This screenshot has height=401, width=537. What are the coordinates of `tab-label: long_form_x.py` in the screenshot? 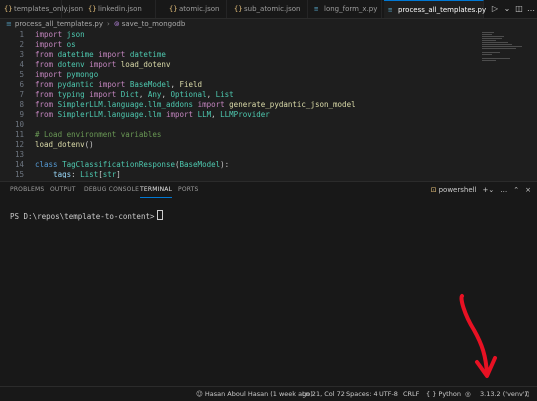 It's located at (351, 9).